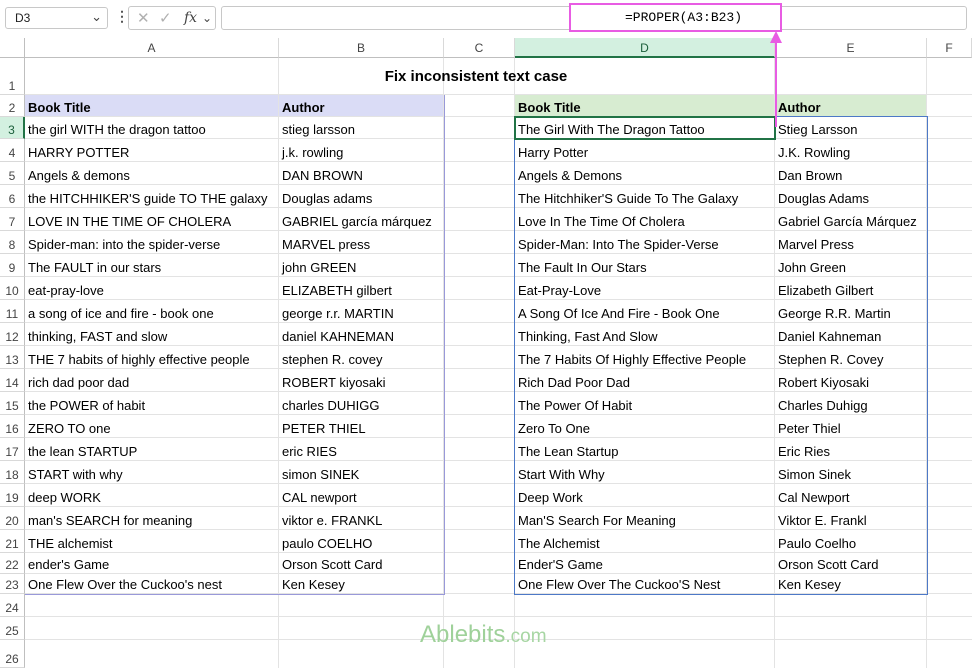 The image size is (972, 668). Describe the element at coordinates (645, 518) in the screenshot. I see `result-cell-title: Man'S Search For Meaning` at that location.